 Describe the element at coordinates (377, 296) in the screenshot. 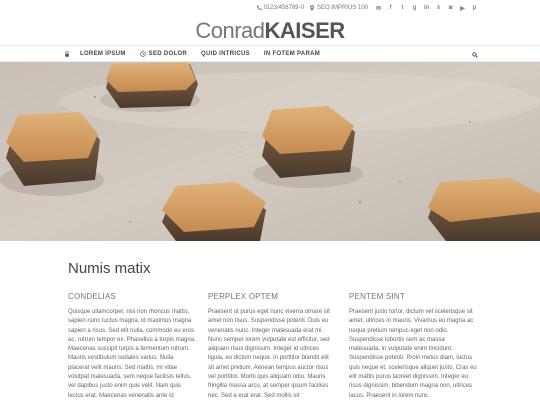

I see `column-title: PENTEM SINT` at that location.